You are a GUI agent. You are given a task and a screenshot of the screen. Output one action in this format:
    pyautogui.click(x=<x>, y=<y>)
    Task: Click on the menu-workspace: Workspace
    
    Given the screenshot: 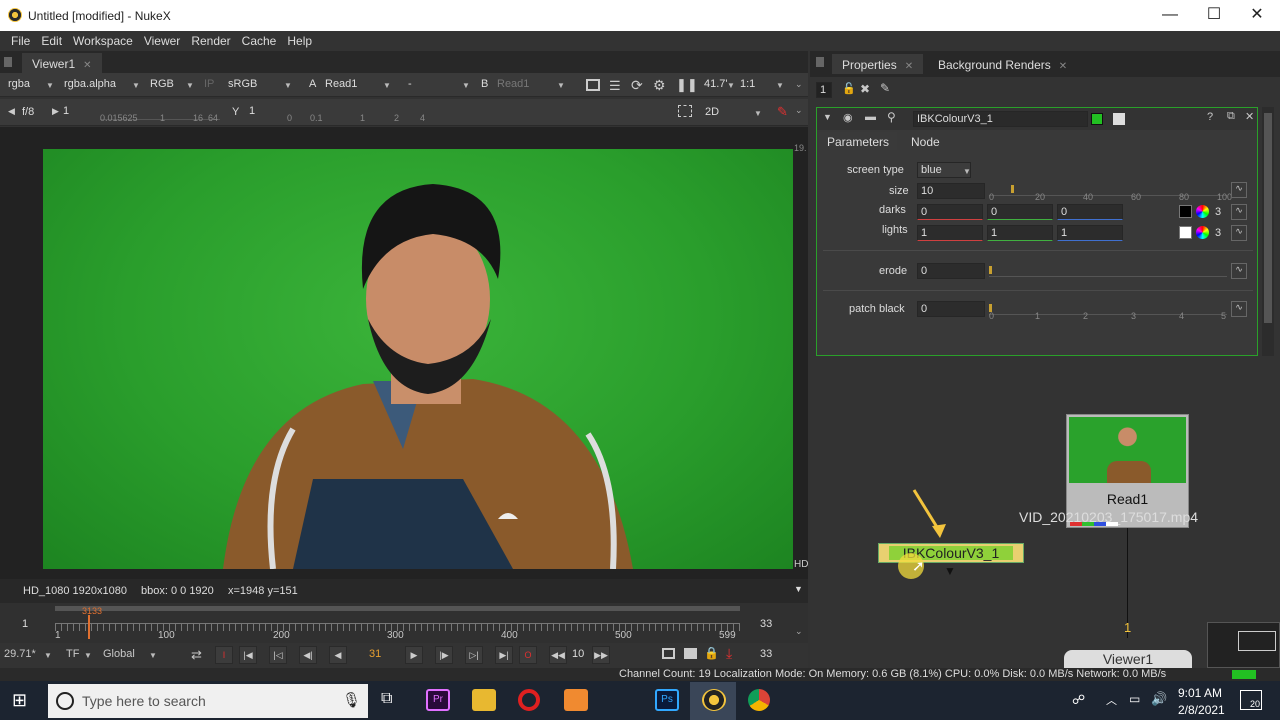 What is the action you would take?
    pyautogui.click(x=103, y=39)
    